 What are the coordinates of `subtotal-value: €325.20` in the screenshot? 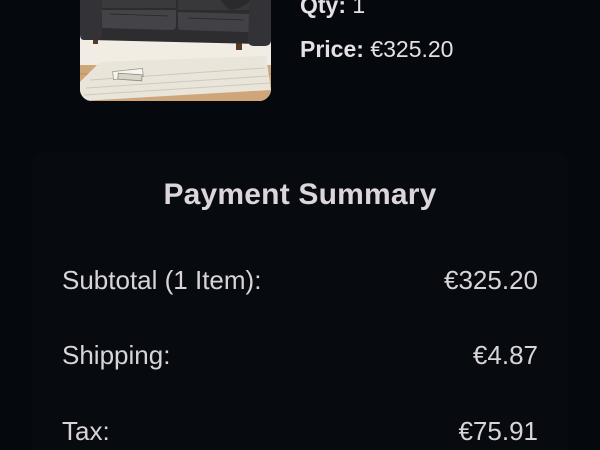 It's located at (491, 280).